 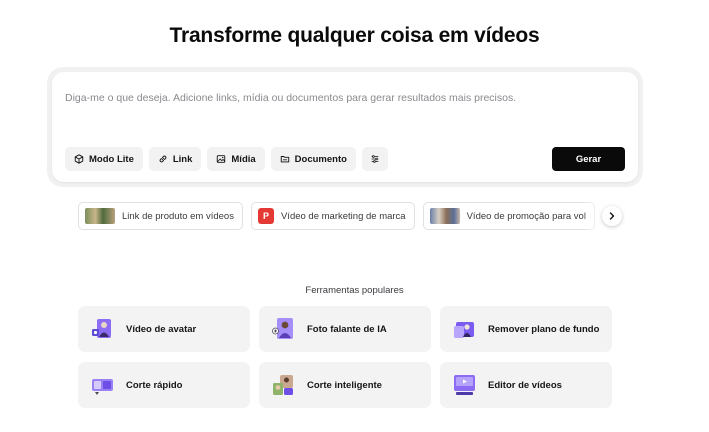 I want to click on section-title: Ferramentas populares, so click(x=354, y=290).